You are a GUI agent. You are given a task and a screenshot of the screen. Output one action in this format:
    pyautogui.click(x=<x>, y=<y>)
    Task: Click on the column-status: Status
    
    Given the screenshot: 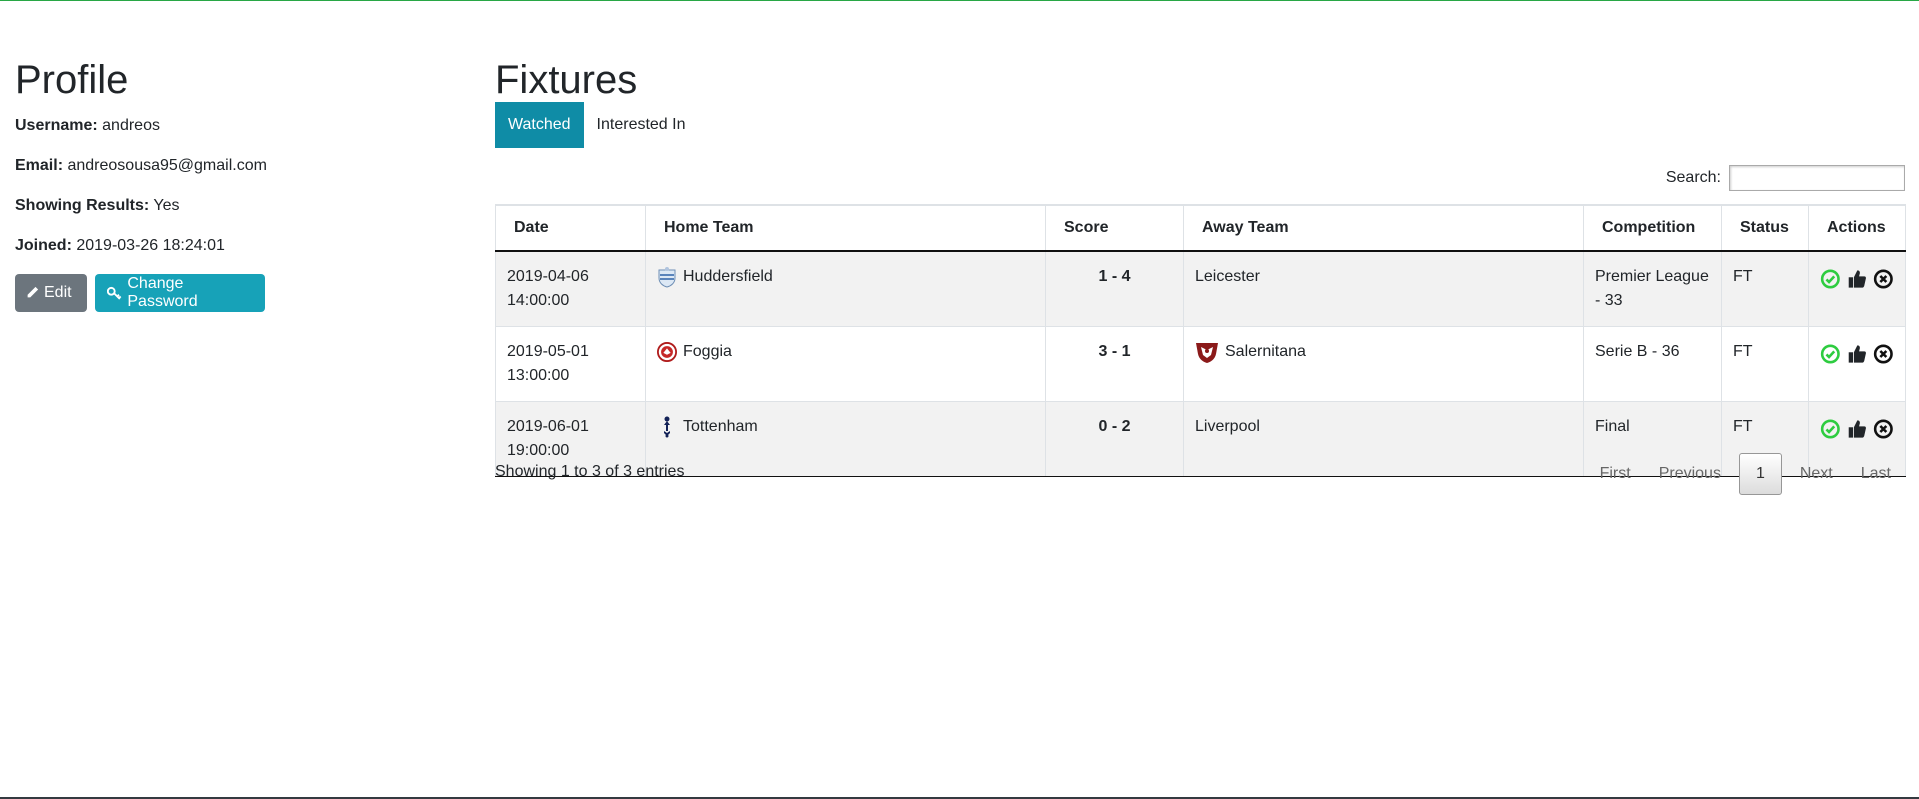 What is the action you would take?
    pyautogui.click(x=1765, y=228)
    